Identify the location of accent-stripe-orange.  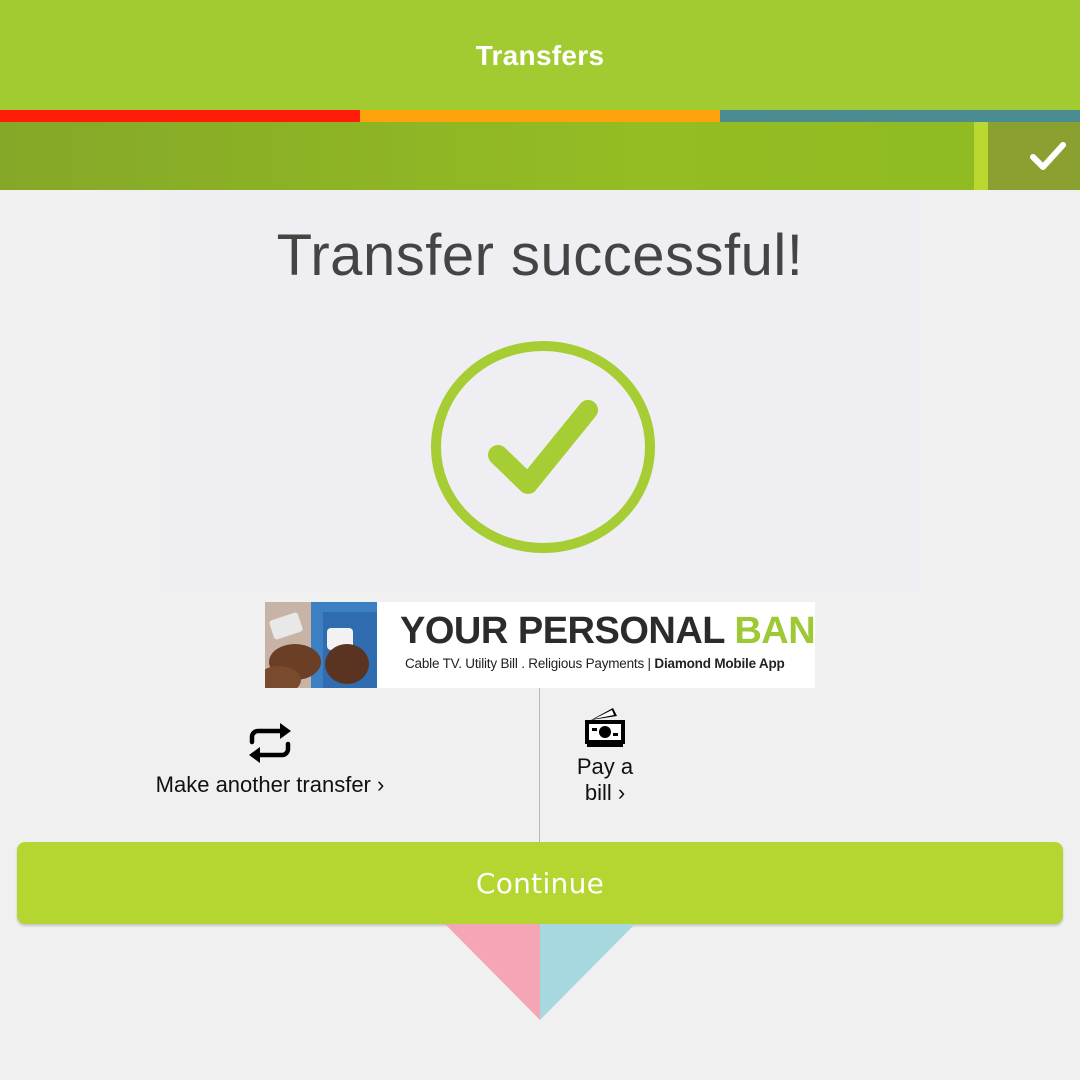
(540, 116).